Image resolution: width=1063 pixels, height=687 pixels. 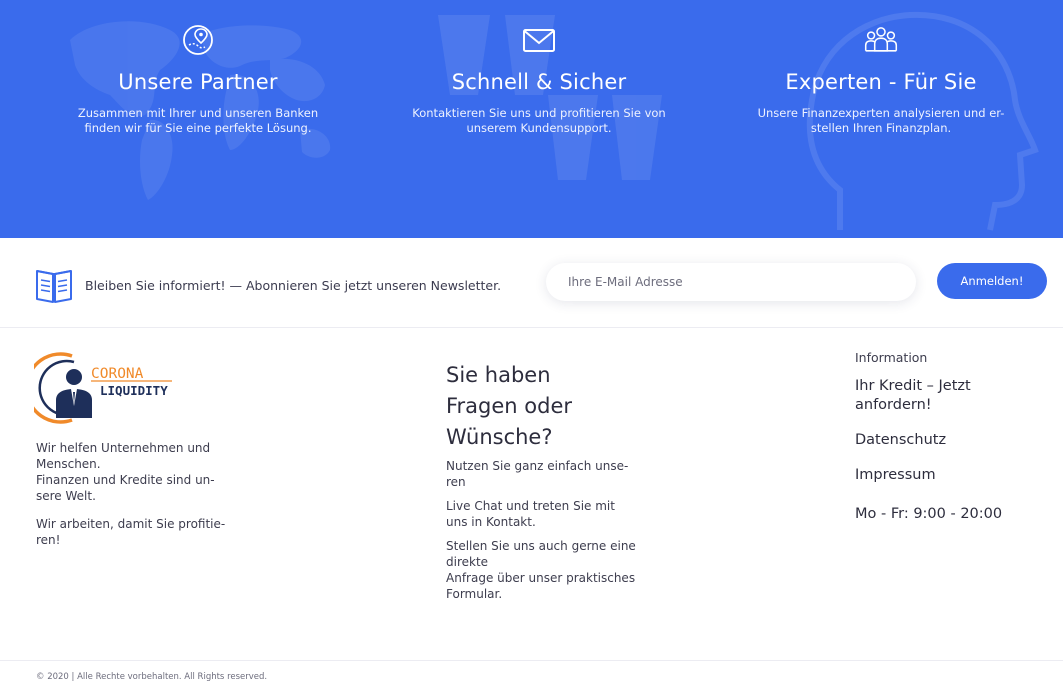 What do you see at coordinates (136, 532) in the screenshot?
I see `about-paragraph: Wir arbeiten, damit Sie profitie- ren!` at bounding box center [136, 532].